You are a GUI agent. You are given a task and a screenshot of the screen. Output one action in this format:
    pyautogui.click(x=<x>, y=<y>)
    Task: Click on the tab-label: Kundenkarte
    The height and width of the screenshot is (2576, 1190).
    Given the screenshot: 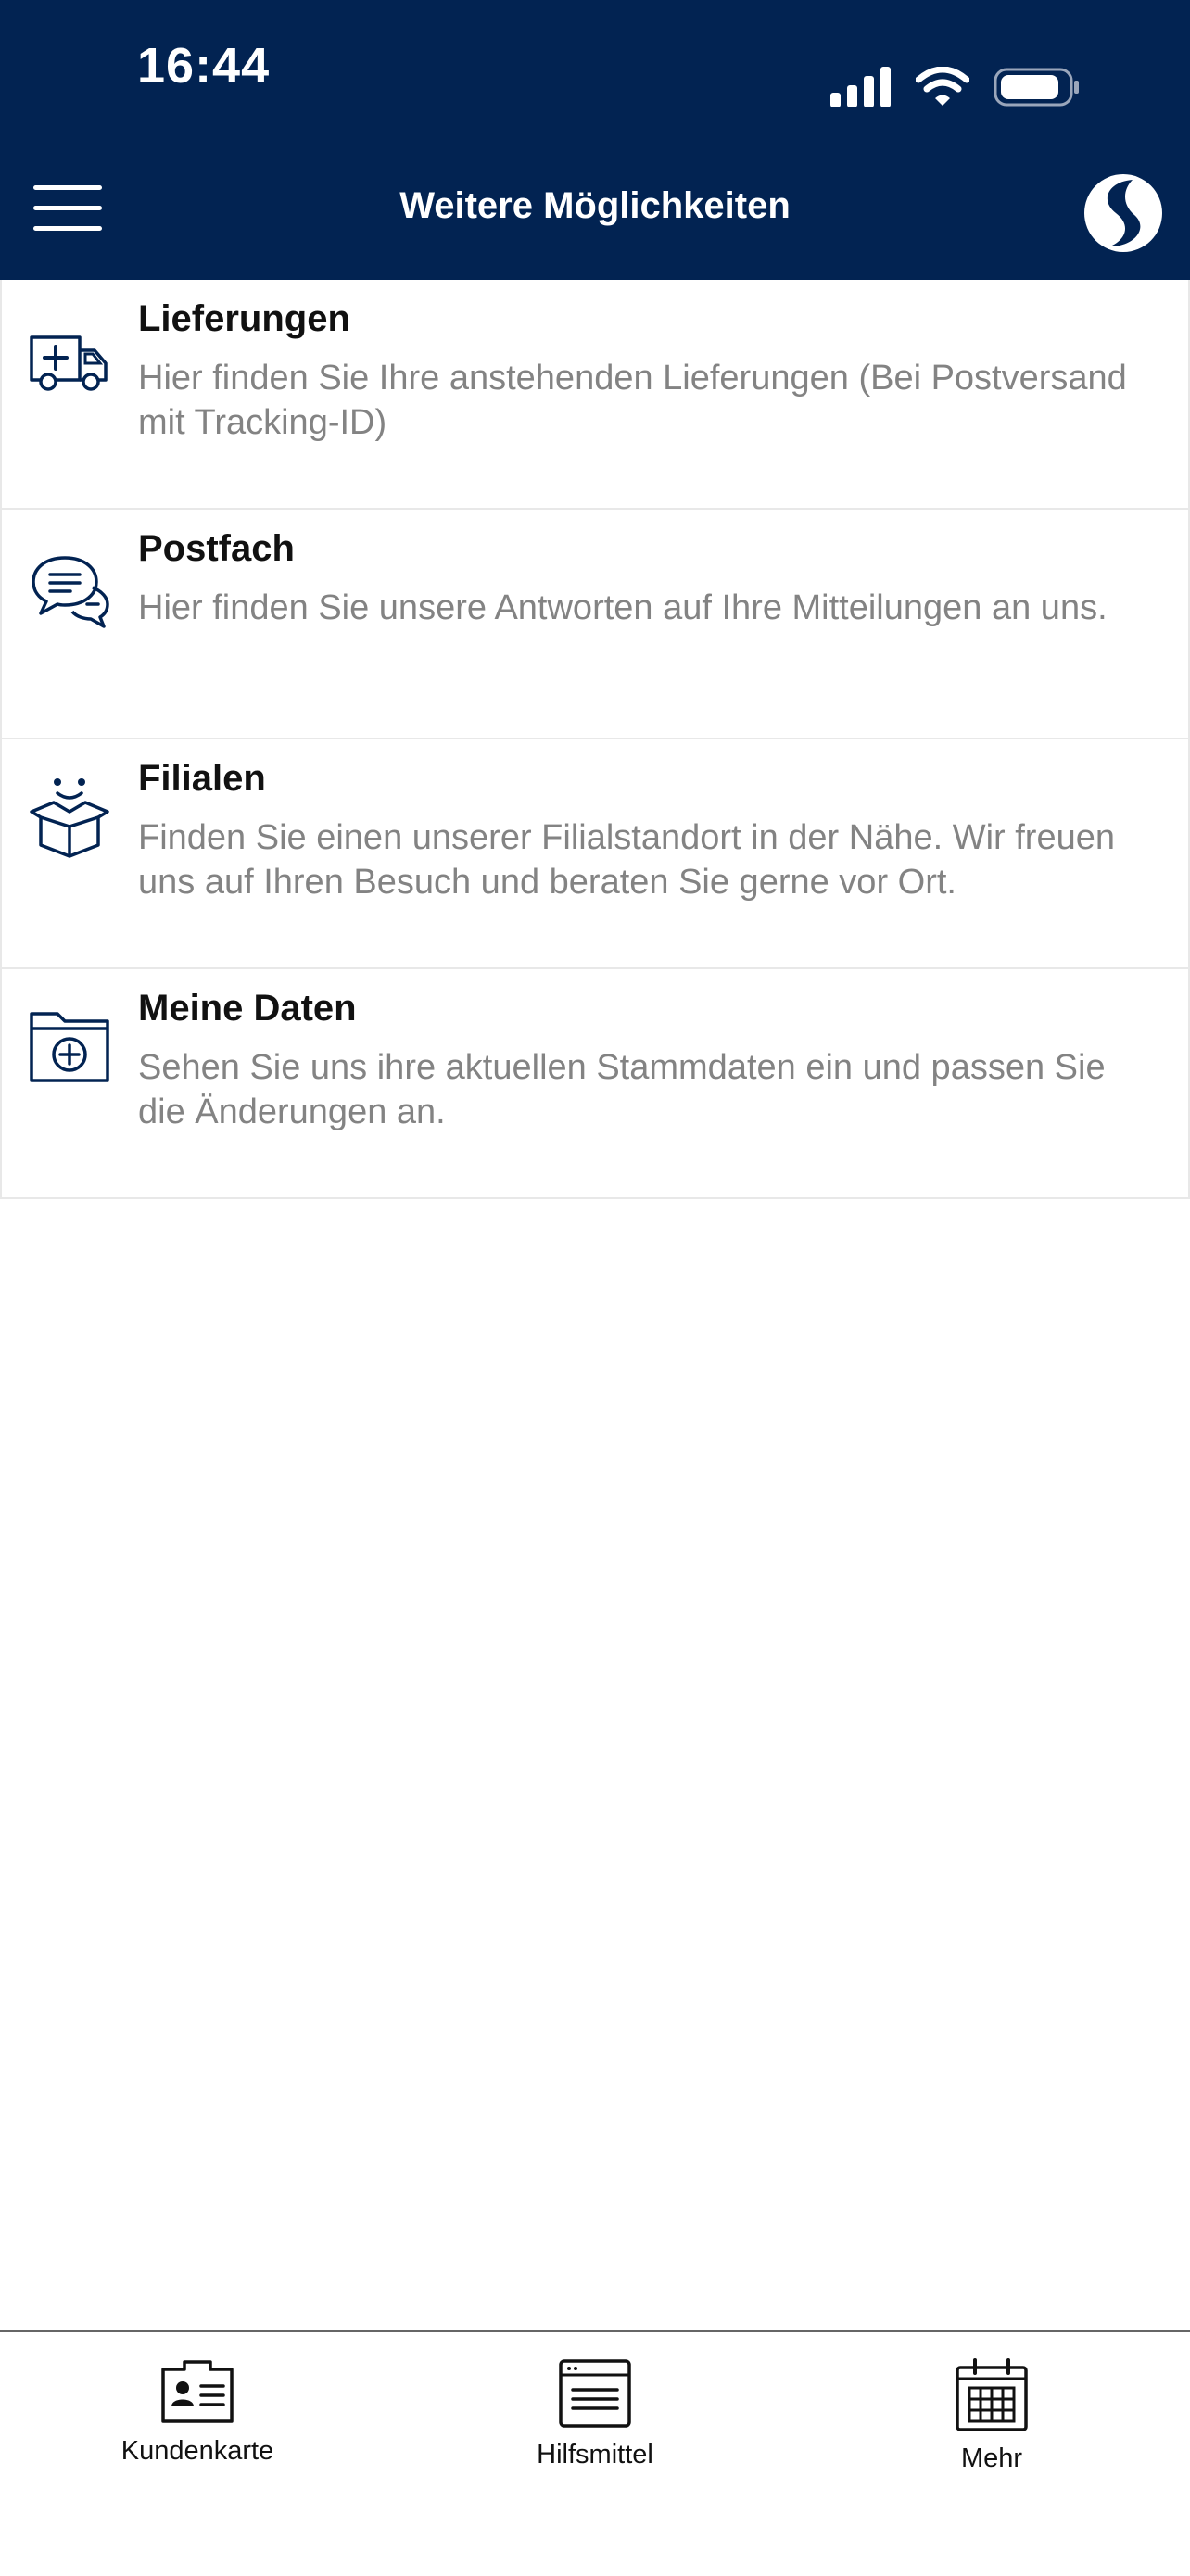 What is the action you would take?
    pyautogui.click(x=197, y=2451)
    